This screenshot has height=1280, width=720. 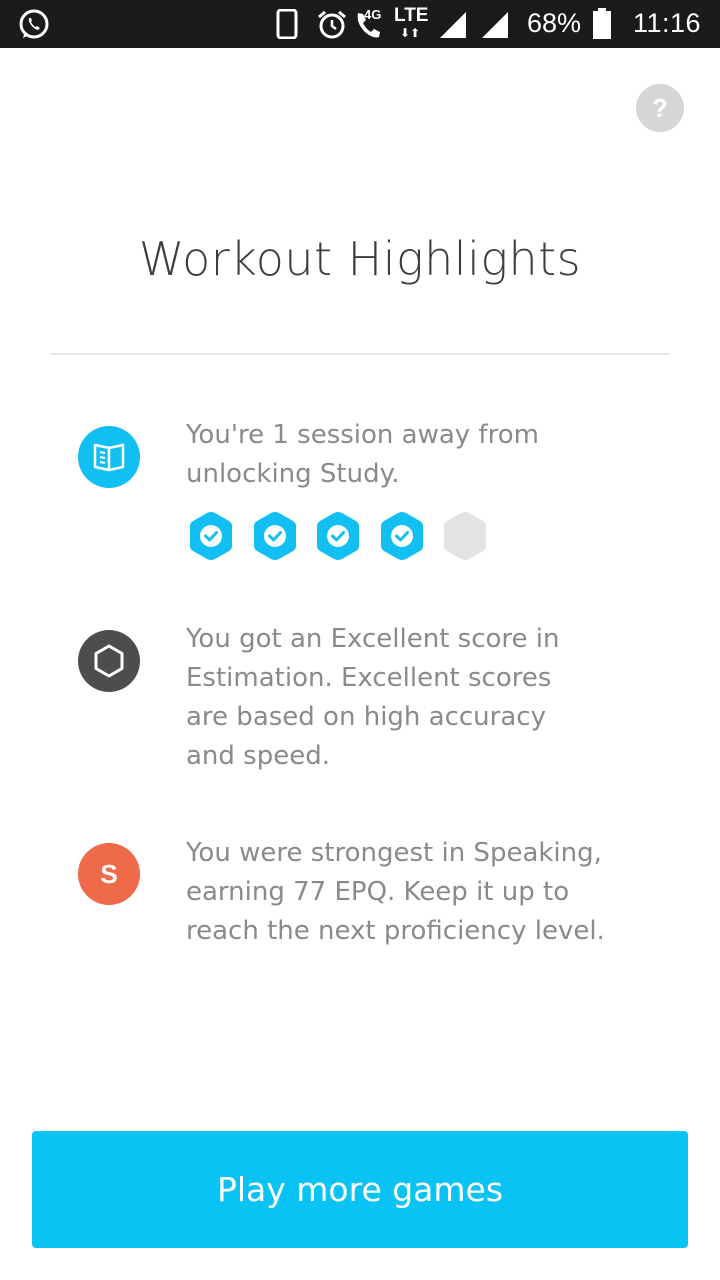 What do you see at coordinates (411, 15) in the screenshot?
I see `network-lte-label: LTE` at bounding box center [411, 15].